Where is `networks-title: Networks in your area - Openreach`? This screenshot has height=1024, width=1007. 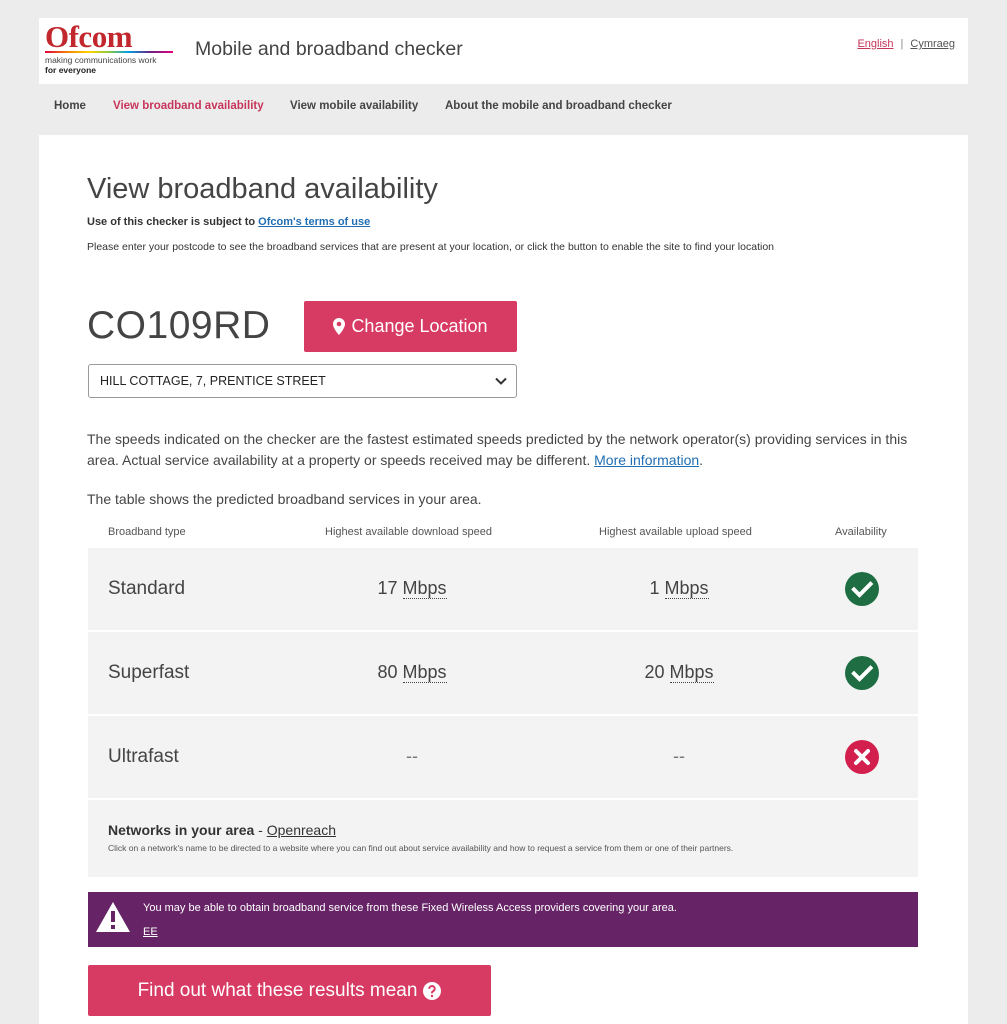
networks-title: Networks in your area - Openreach is located at coordinates (222, 830).